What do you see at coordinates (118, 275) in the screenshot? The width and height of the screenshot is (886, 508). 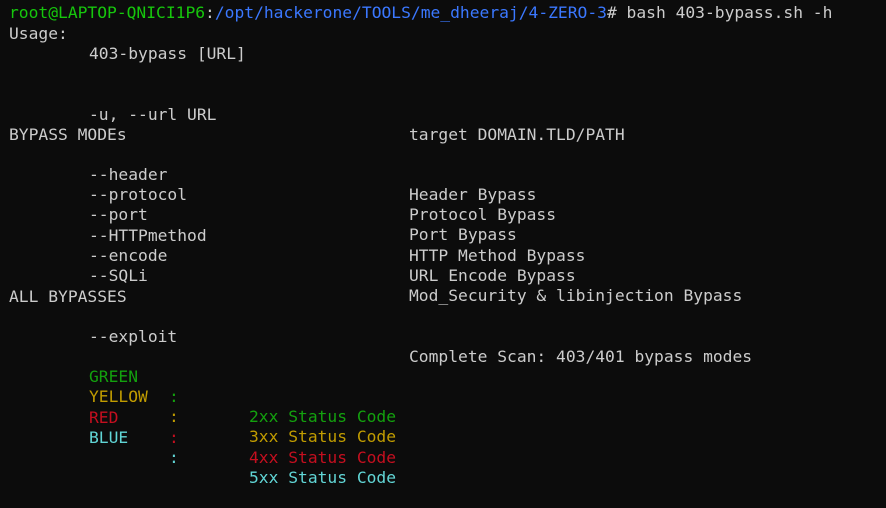 I see `bypass-mode-flag: --SQLi` at bounding box center [118, 275].